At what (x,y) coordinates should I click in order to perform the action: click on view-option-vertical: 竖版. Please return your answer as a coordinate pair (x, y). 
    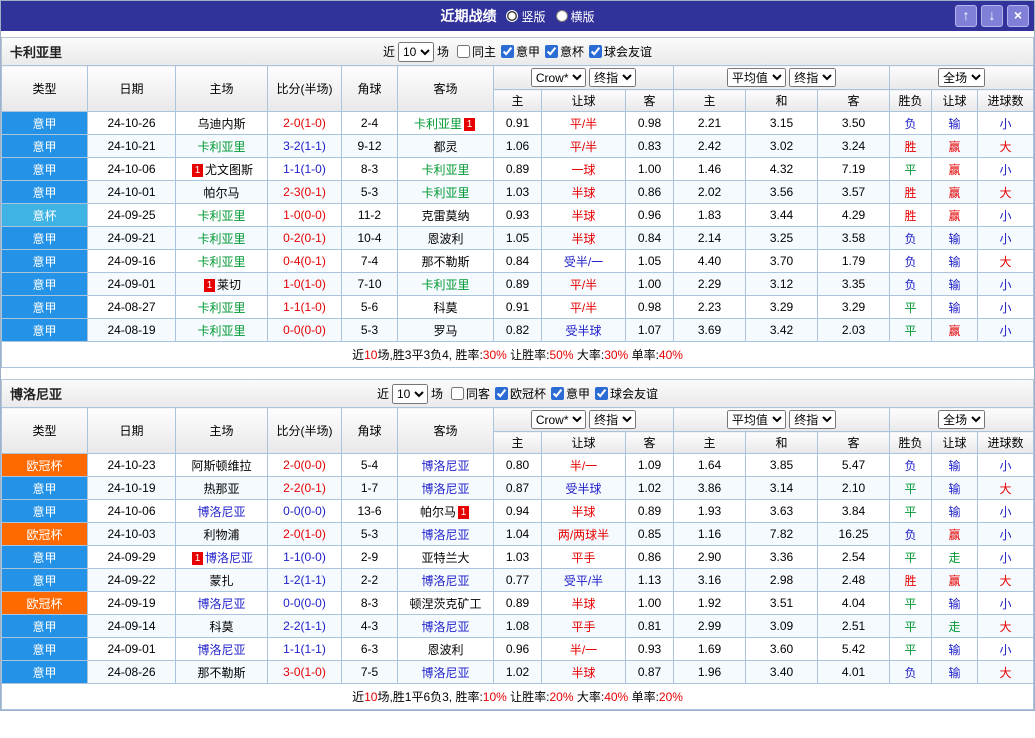
    Looking at the image, I should click on (526, 16).